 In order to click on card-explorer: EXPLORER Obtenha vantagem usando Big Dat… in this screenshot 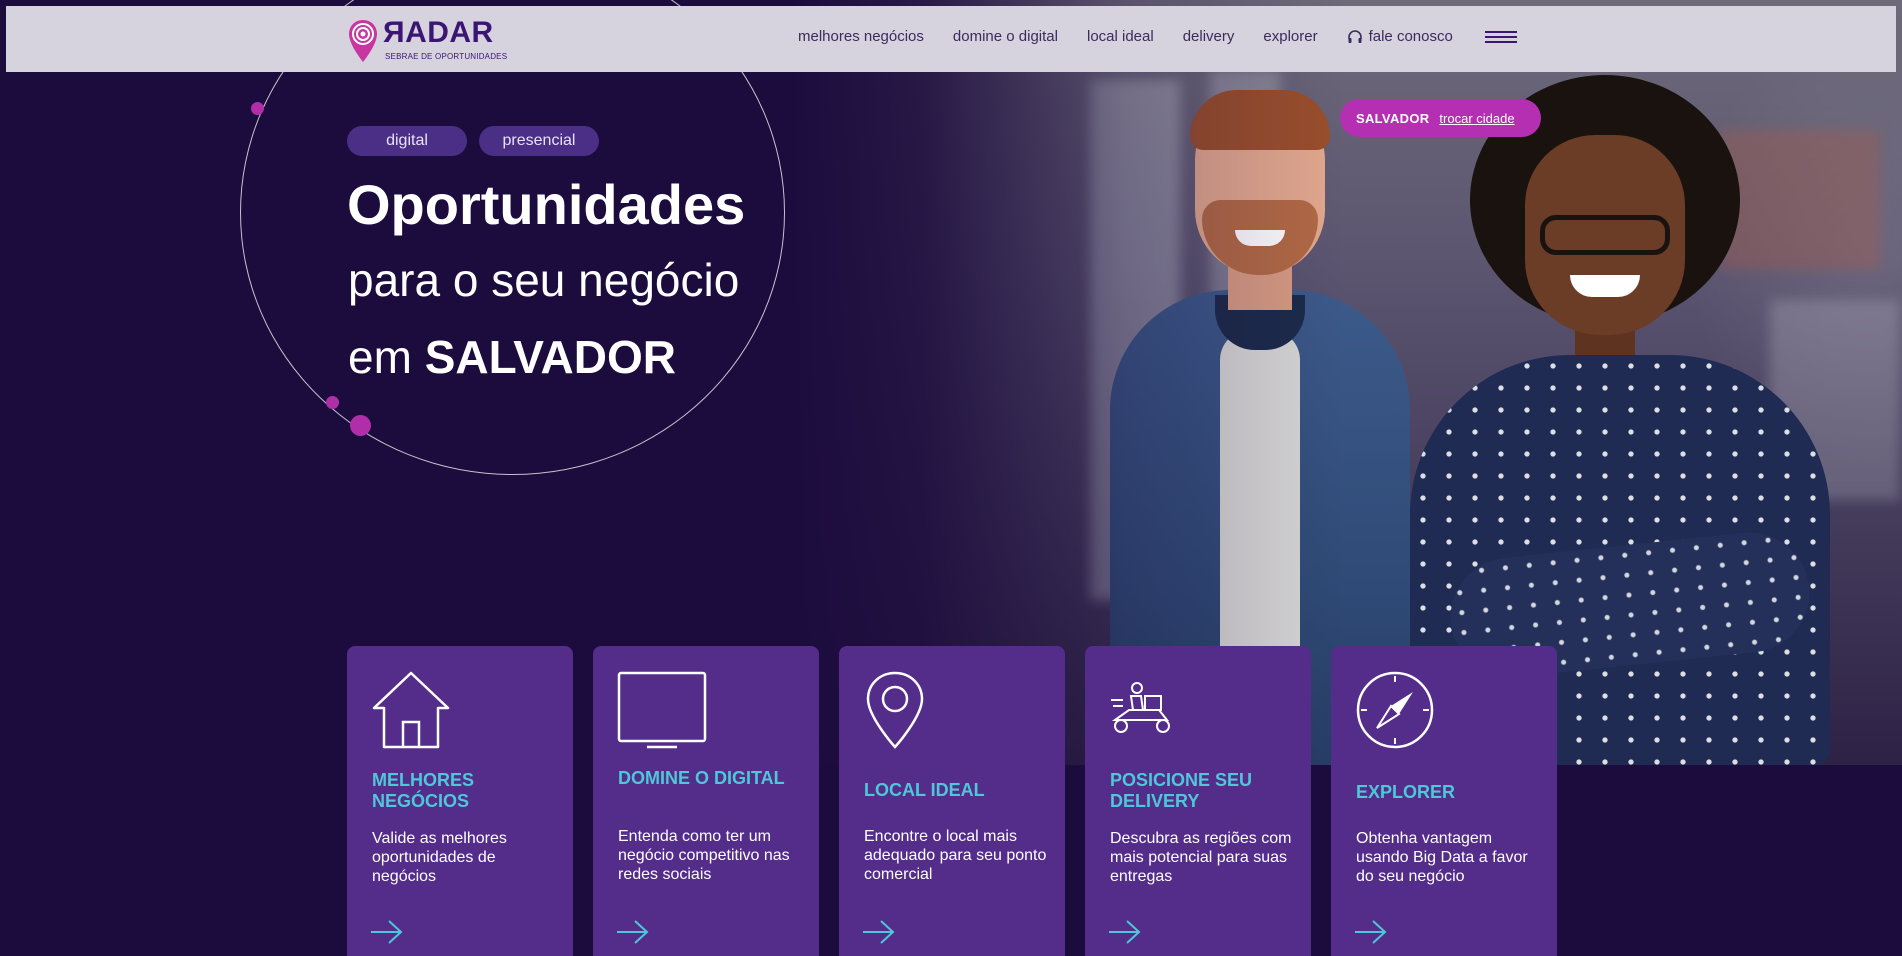, I will do `click(1444, 801)`.